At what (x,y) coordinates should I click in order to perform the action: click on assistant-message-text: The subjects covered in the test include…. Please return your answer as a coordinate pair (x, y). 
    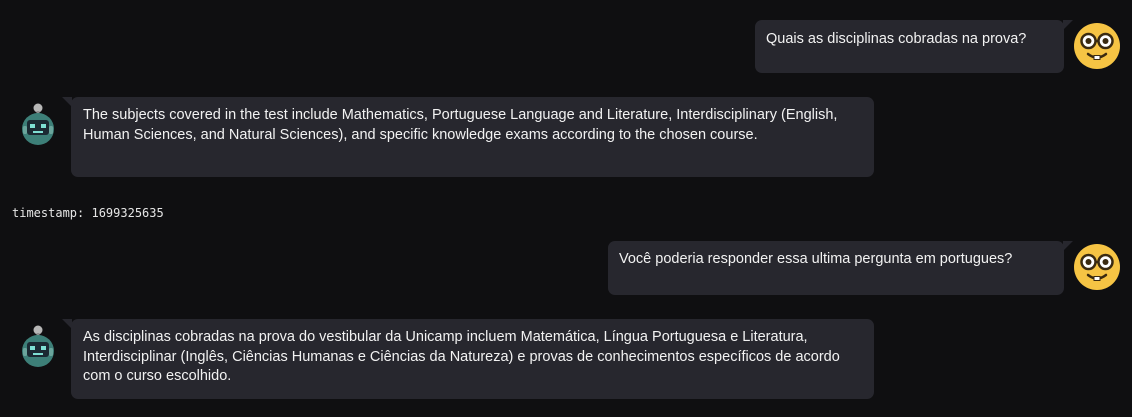
    Looking at the image, I should click on (460, 125).